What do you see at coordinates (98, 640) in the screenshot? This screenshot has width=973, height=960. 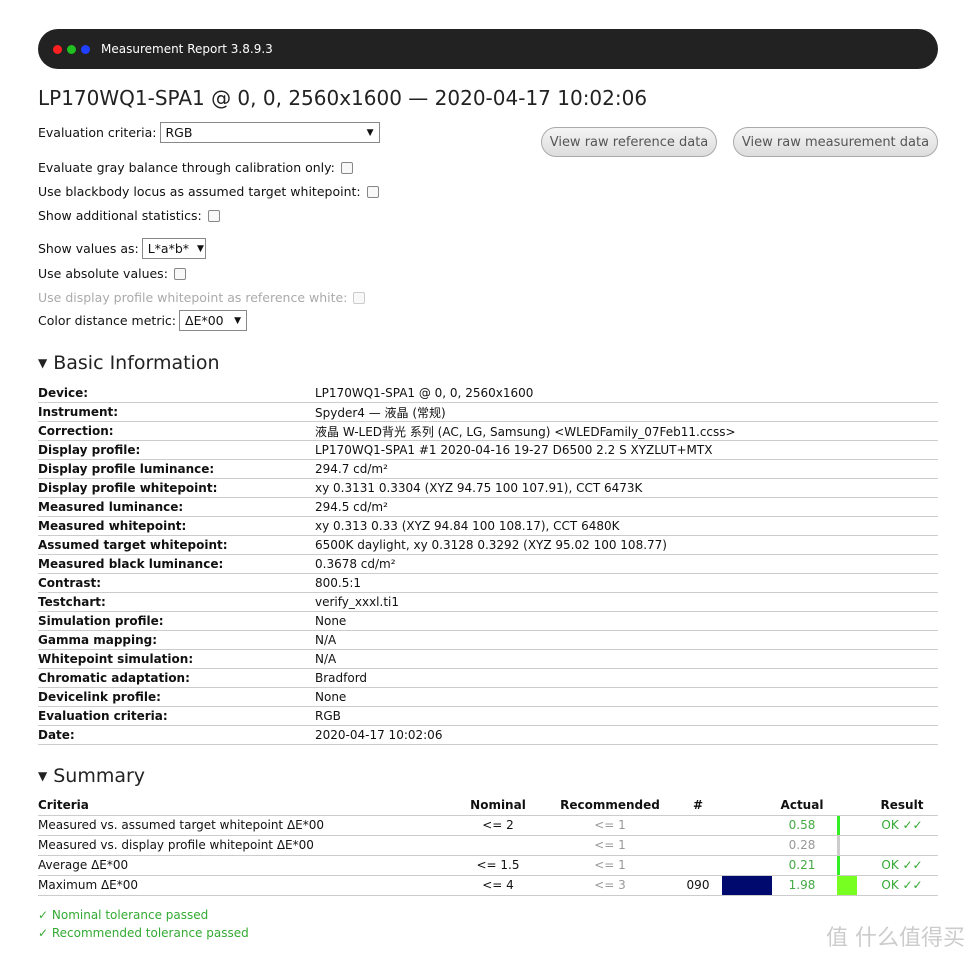 I see `info-label: Gamma mapping:` at bounding box center [98, 640].